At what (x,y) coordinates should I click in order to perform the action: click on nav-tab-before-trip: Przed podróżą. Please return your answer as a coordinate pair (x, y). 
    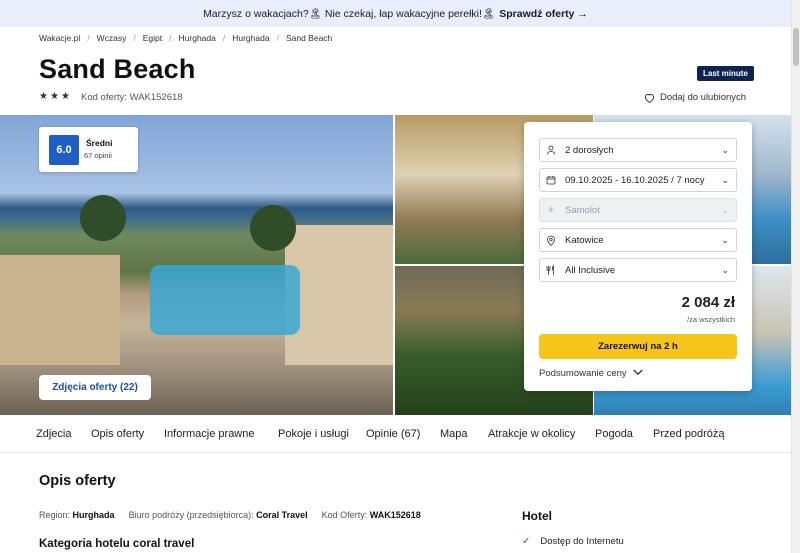
    Looking at the image, I should click on (689, 434).